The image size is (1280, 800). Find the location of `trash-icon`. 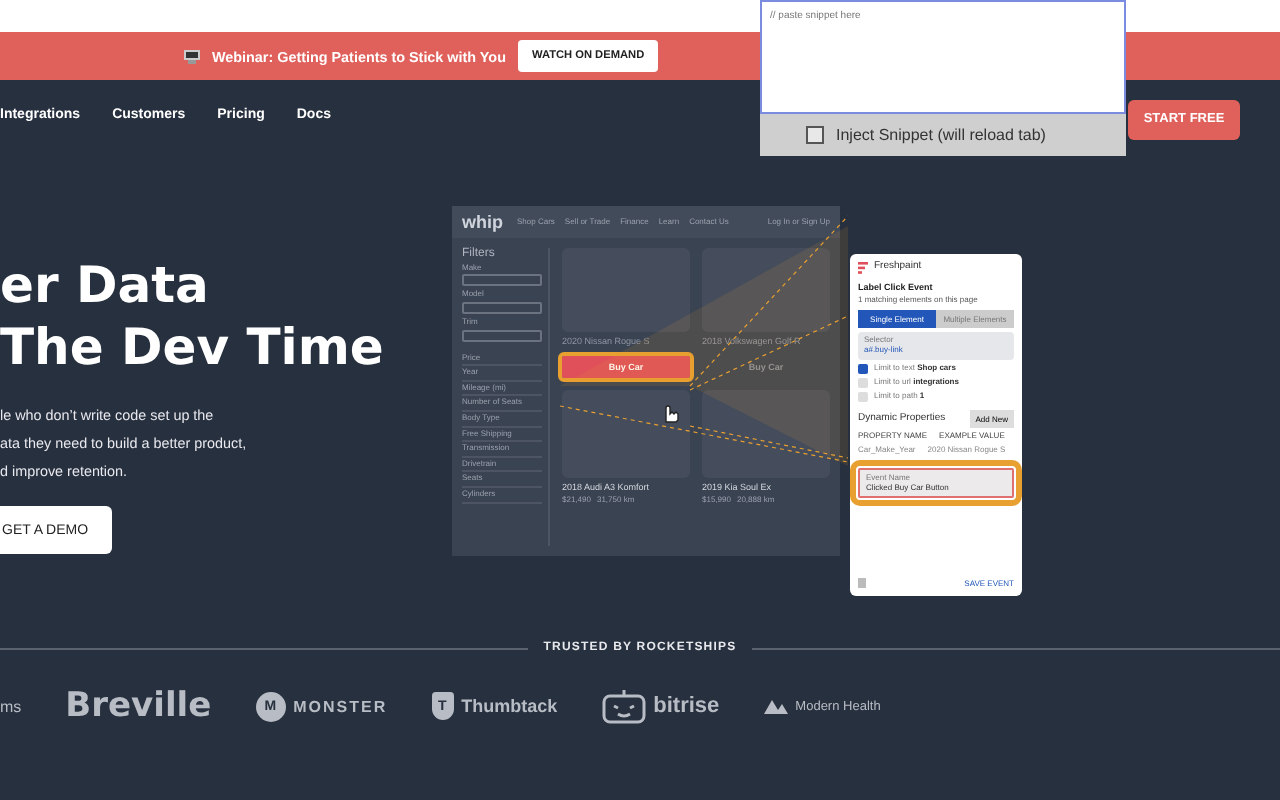

trash-icon is located at coordinates (862, 583).